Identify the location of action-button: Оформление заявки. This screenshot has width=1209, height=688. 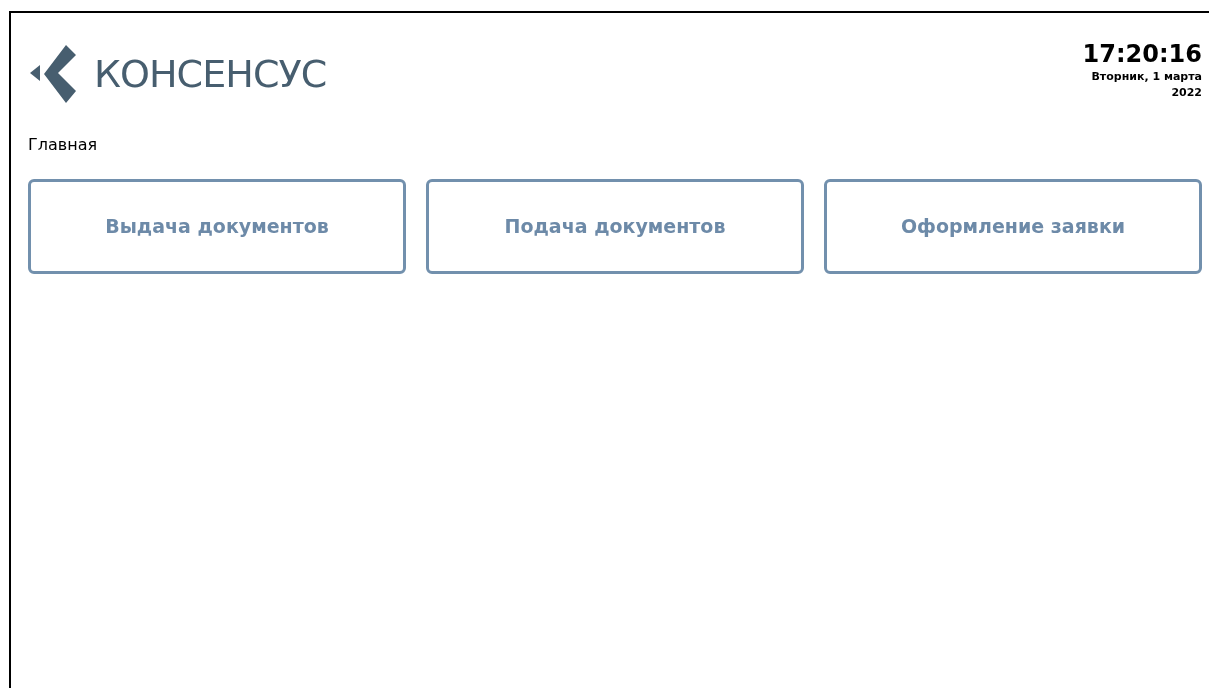
(1013, 226).